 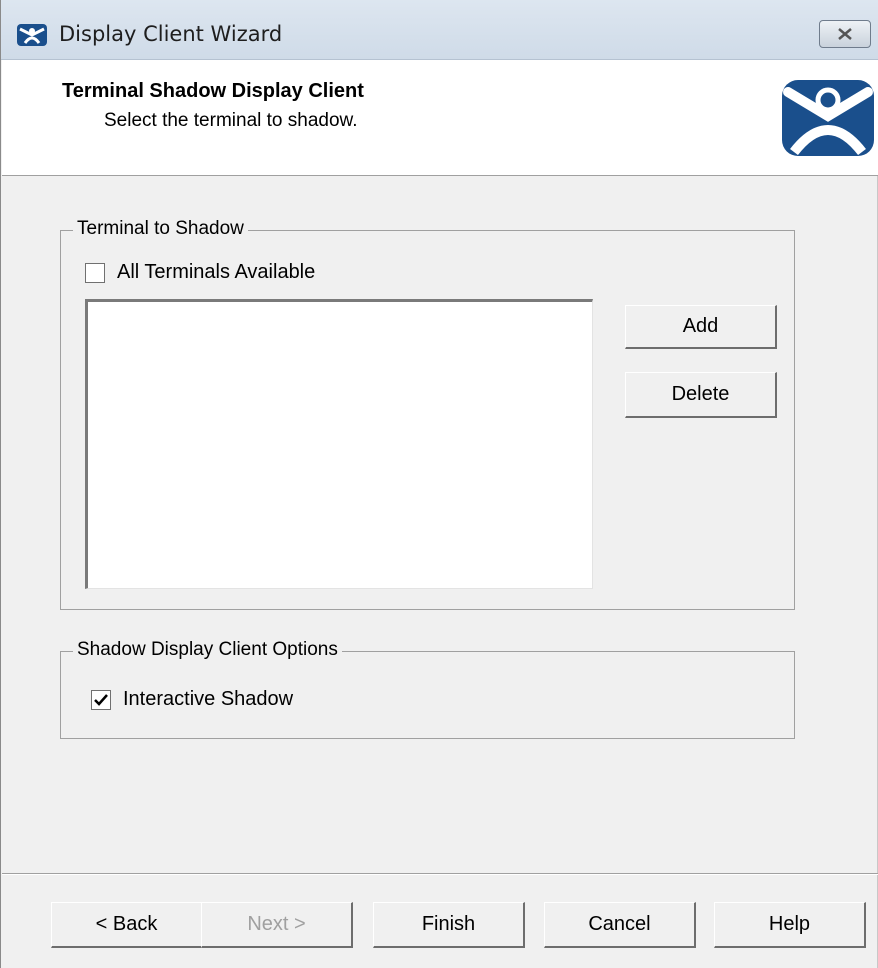 What do you see at coordinates (127, 925) in the screenshot?
I see `back-button: < Back` at bounding box center [127, 925].